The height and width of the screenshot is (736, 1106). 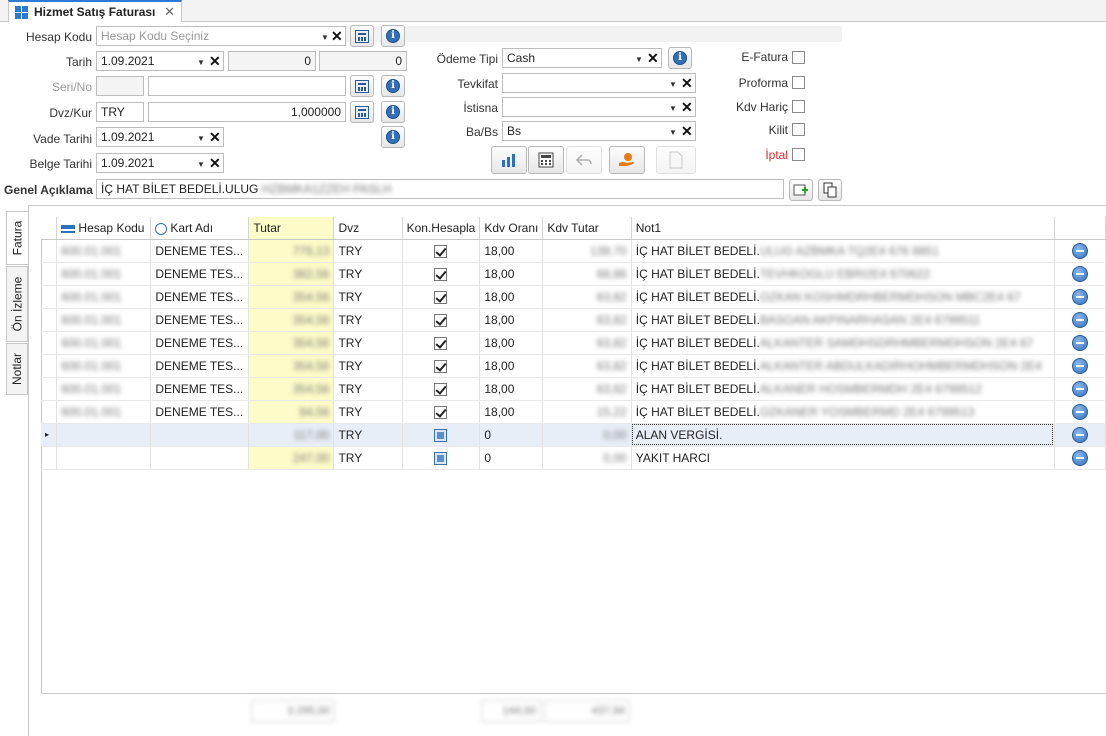 What do you see at coordinates (200, 458) in the screenshot?
I see `cell-kart-adi` at bounding box center [200, 458].